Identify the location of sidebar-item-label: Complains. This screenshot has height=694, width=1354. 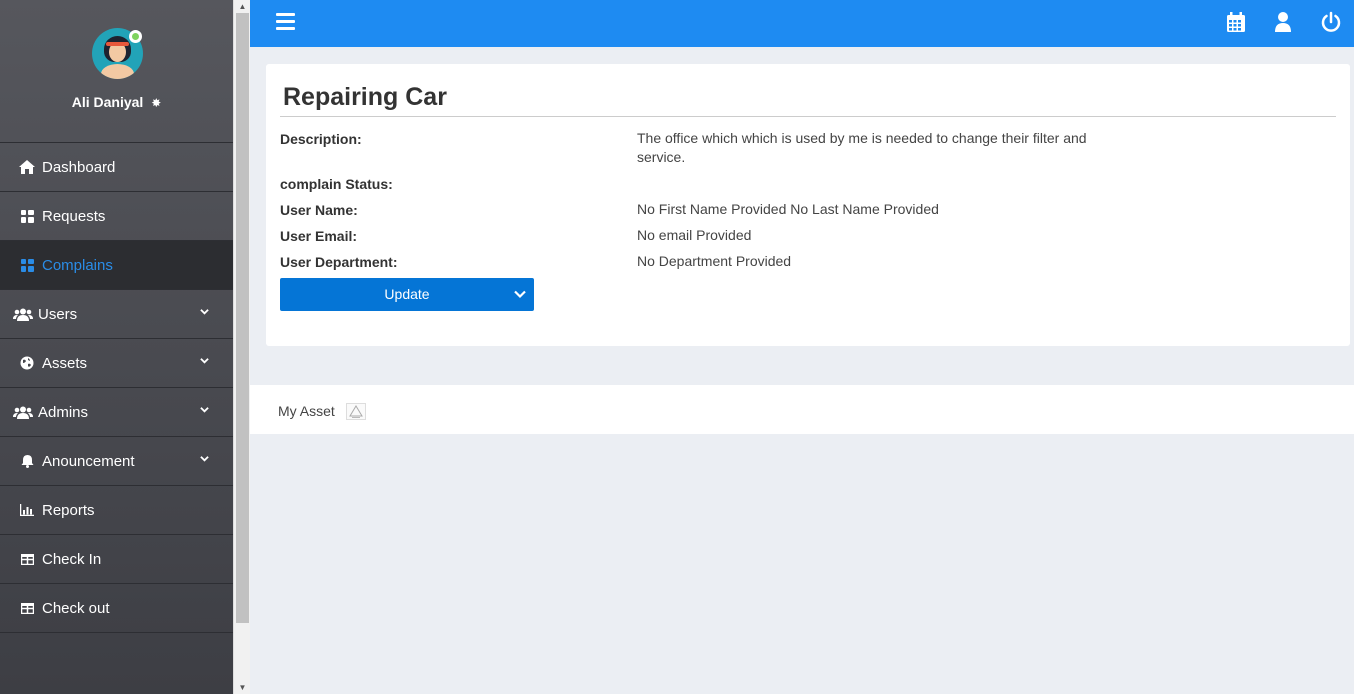
(77, 265).